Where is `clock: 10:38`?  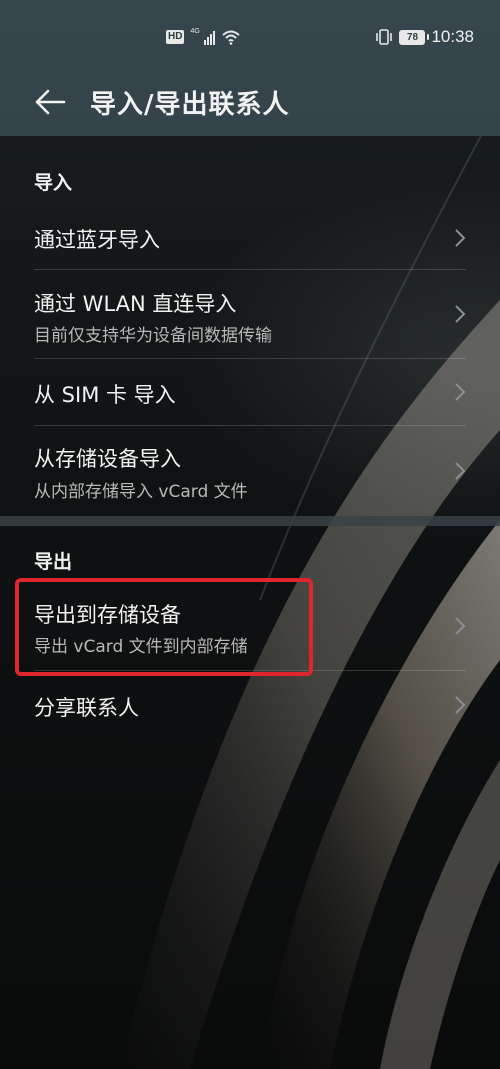 clock: 10:38 is located at coordinates (452, 36).